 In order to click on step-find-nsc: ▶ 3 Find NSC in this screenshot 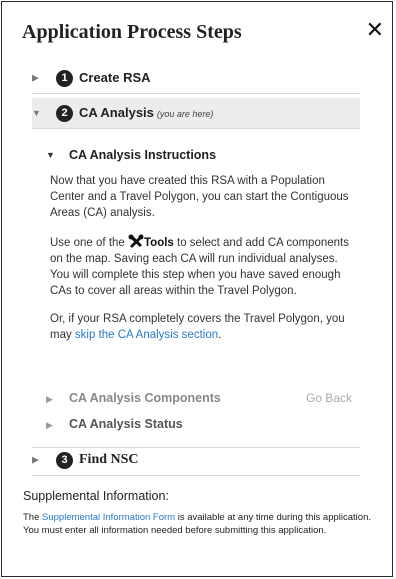, I will do `click(196, 460)`.